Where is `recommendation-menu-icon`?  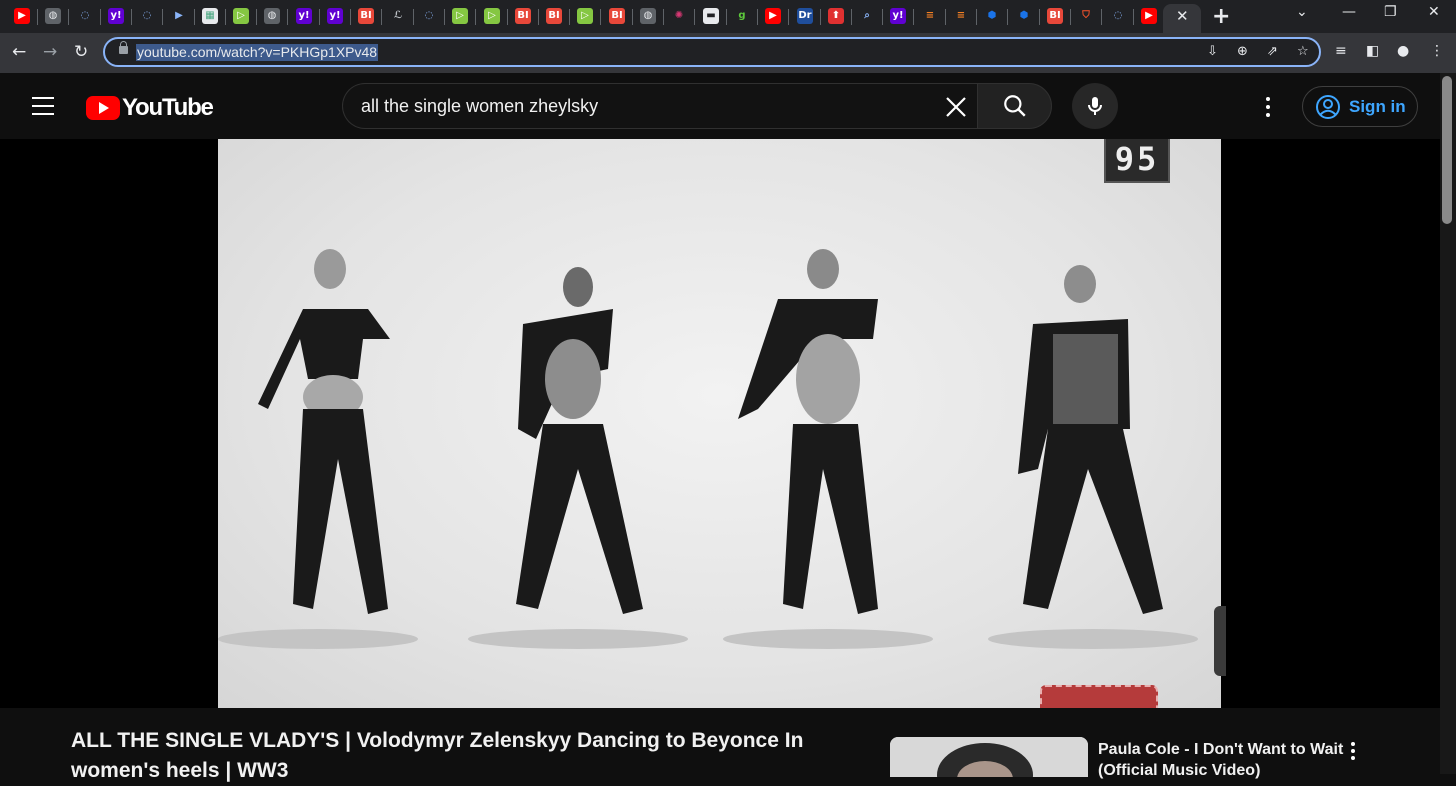 recommendation-menu-icon is located at coordinates (1353, 752).